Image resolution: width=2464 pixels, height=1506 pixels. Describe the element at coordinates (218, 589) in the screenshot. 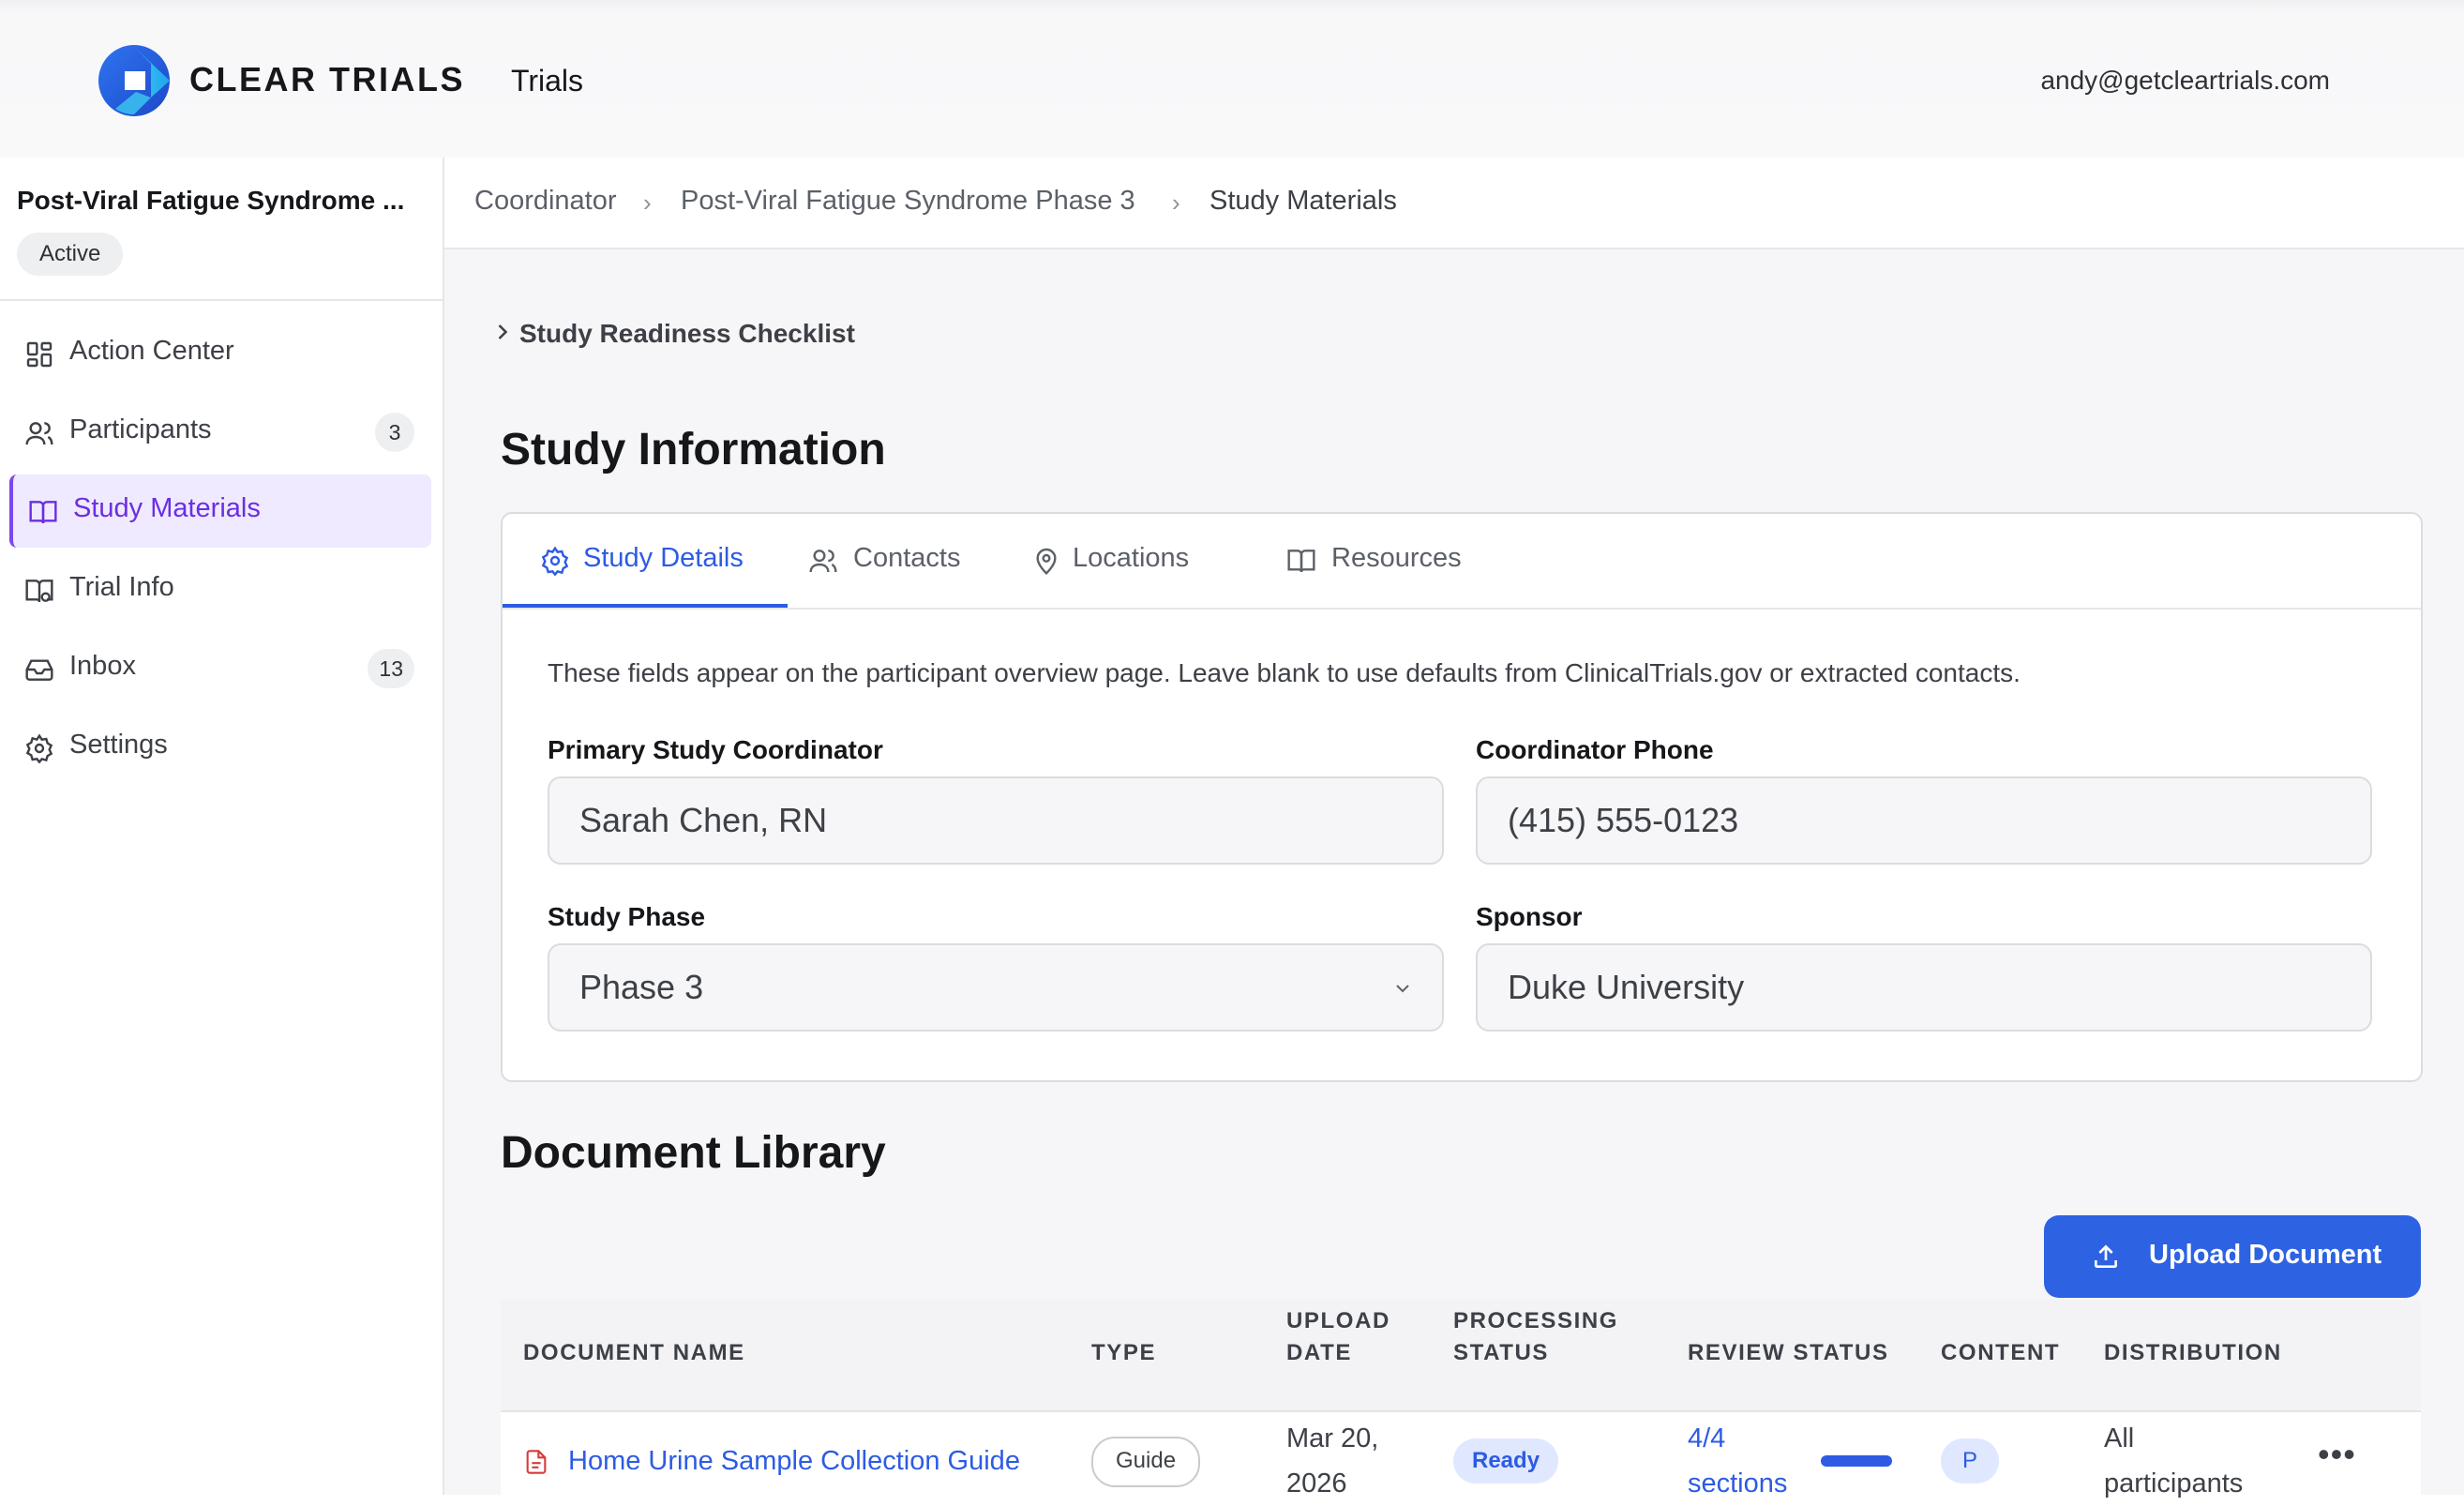

I see `sidebar-item-trial-info: Trial Info` at that location.